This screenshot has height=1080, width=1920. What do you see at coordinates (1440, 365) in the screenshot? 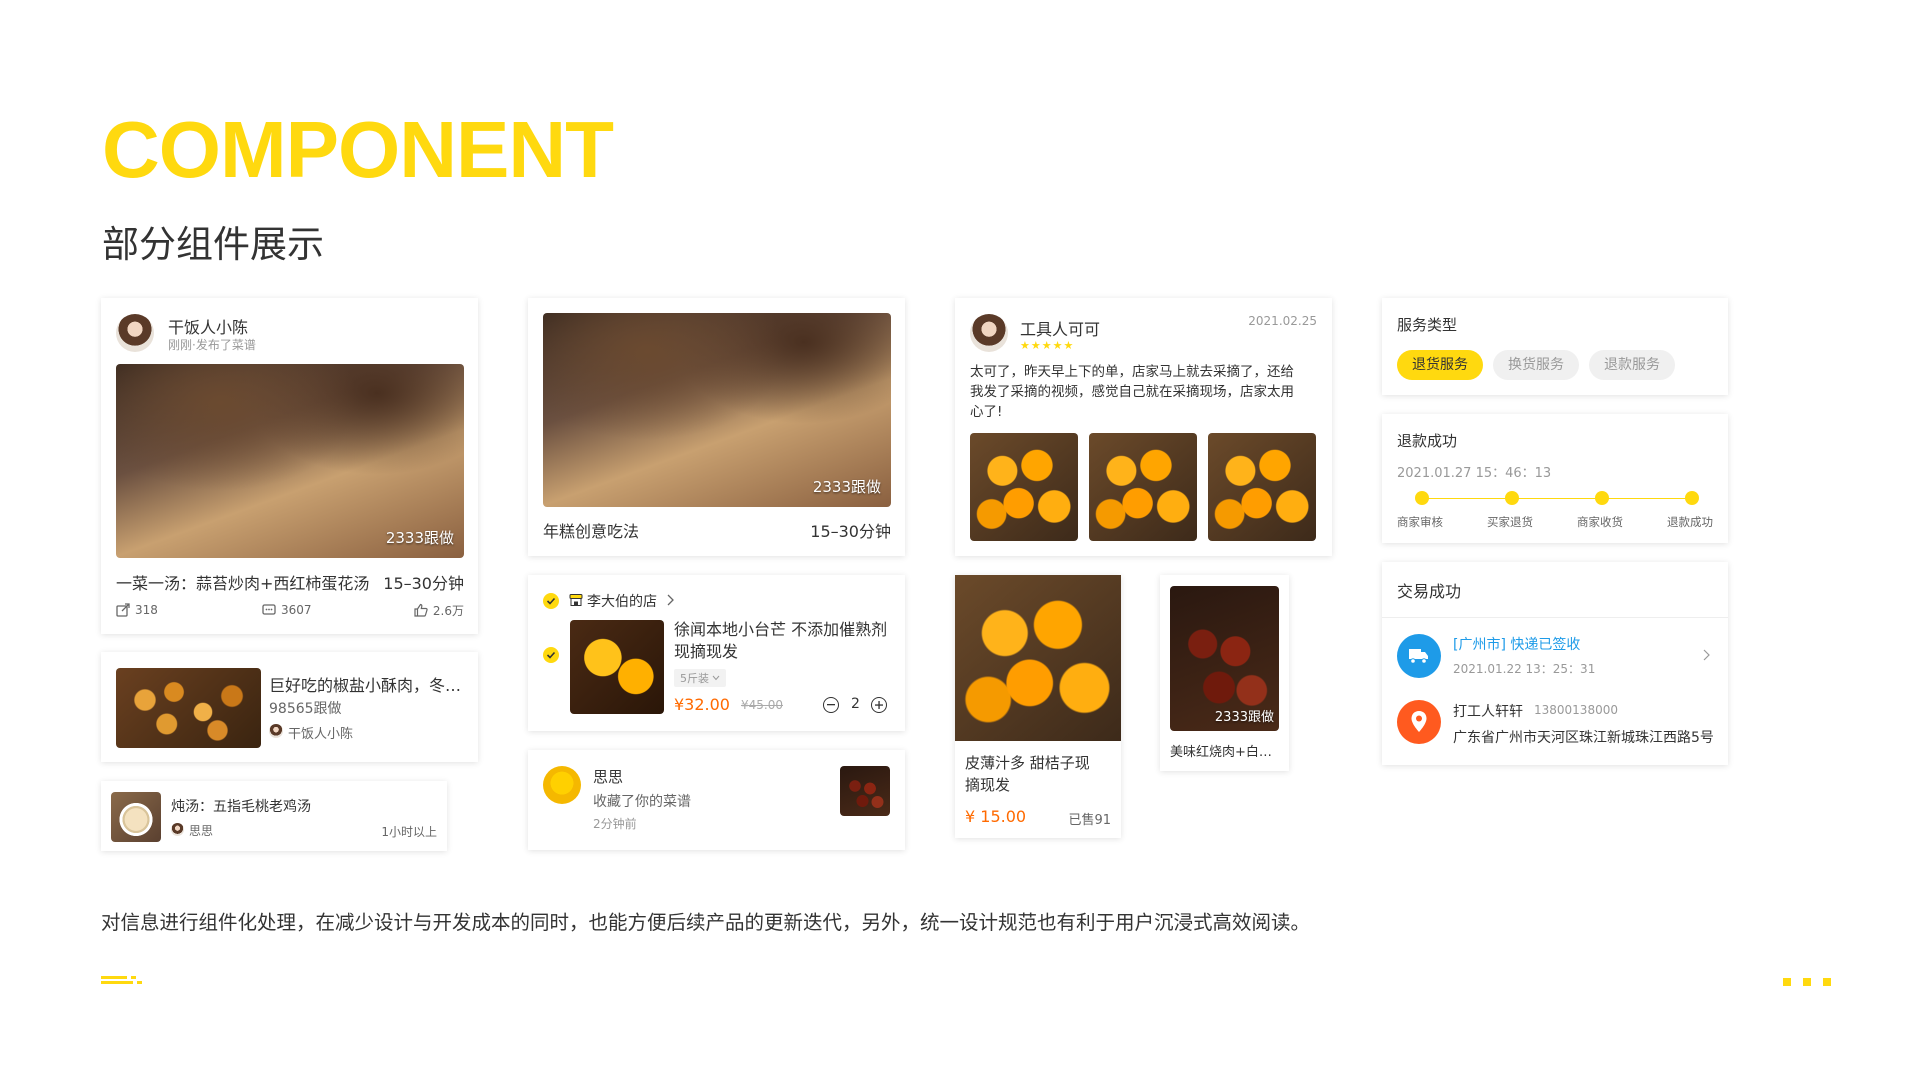
I see `return-service-option: 退货服务` at bounding box center [1440, 365].